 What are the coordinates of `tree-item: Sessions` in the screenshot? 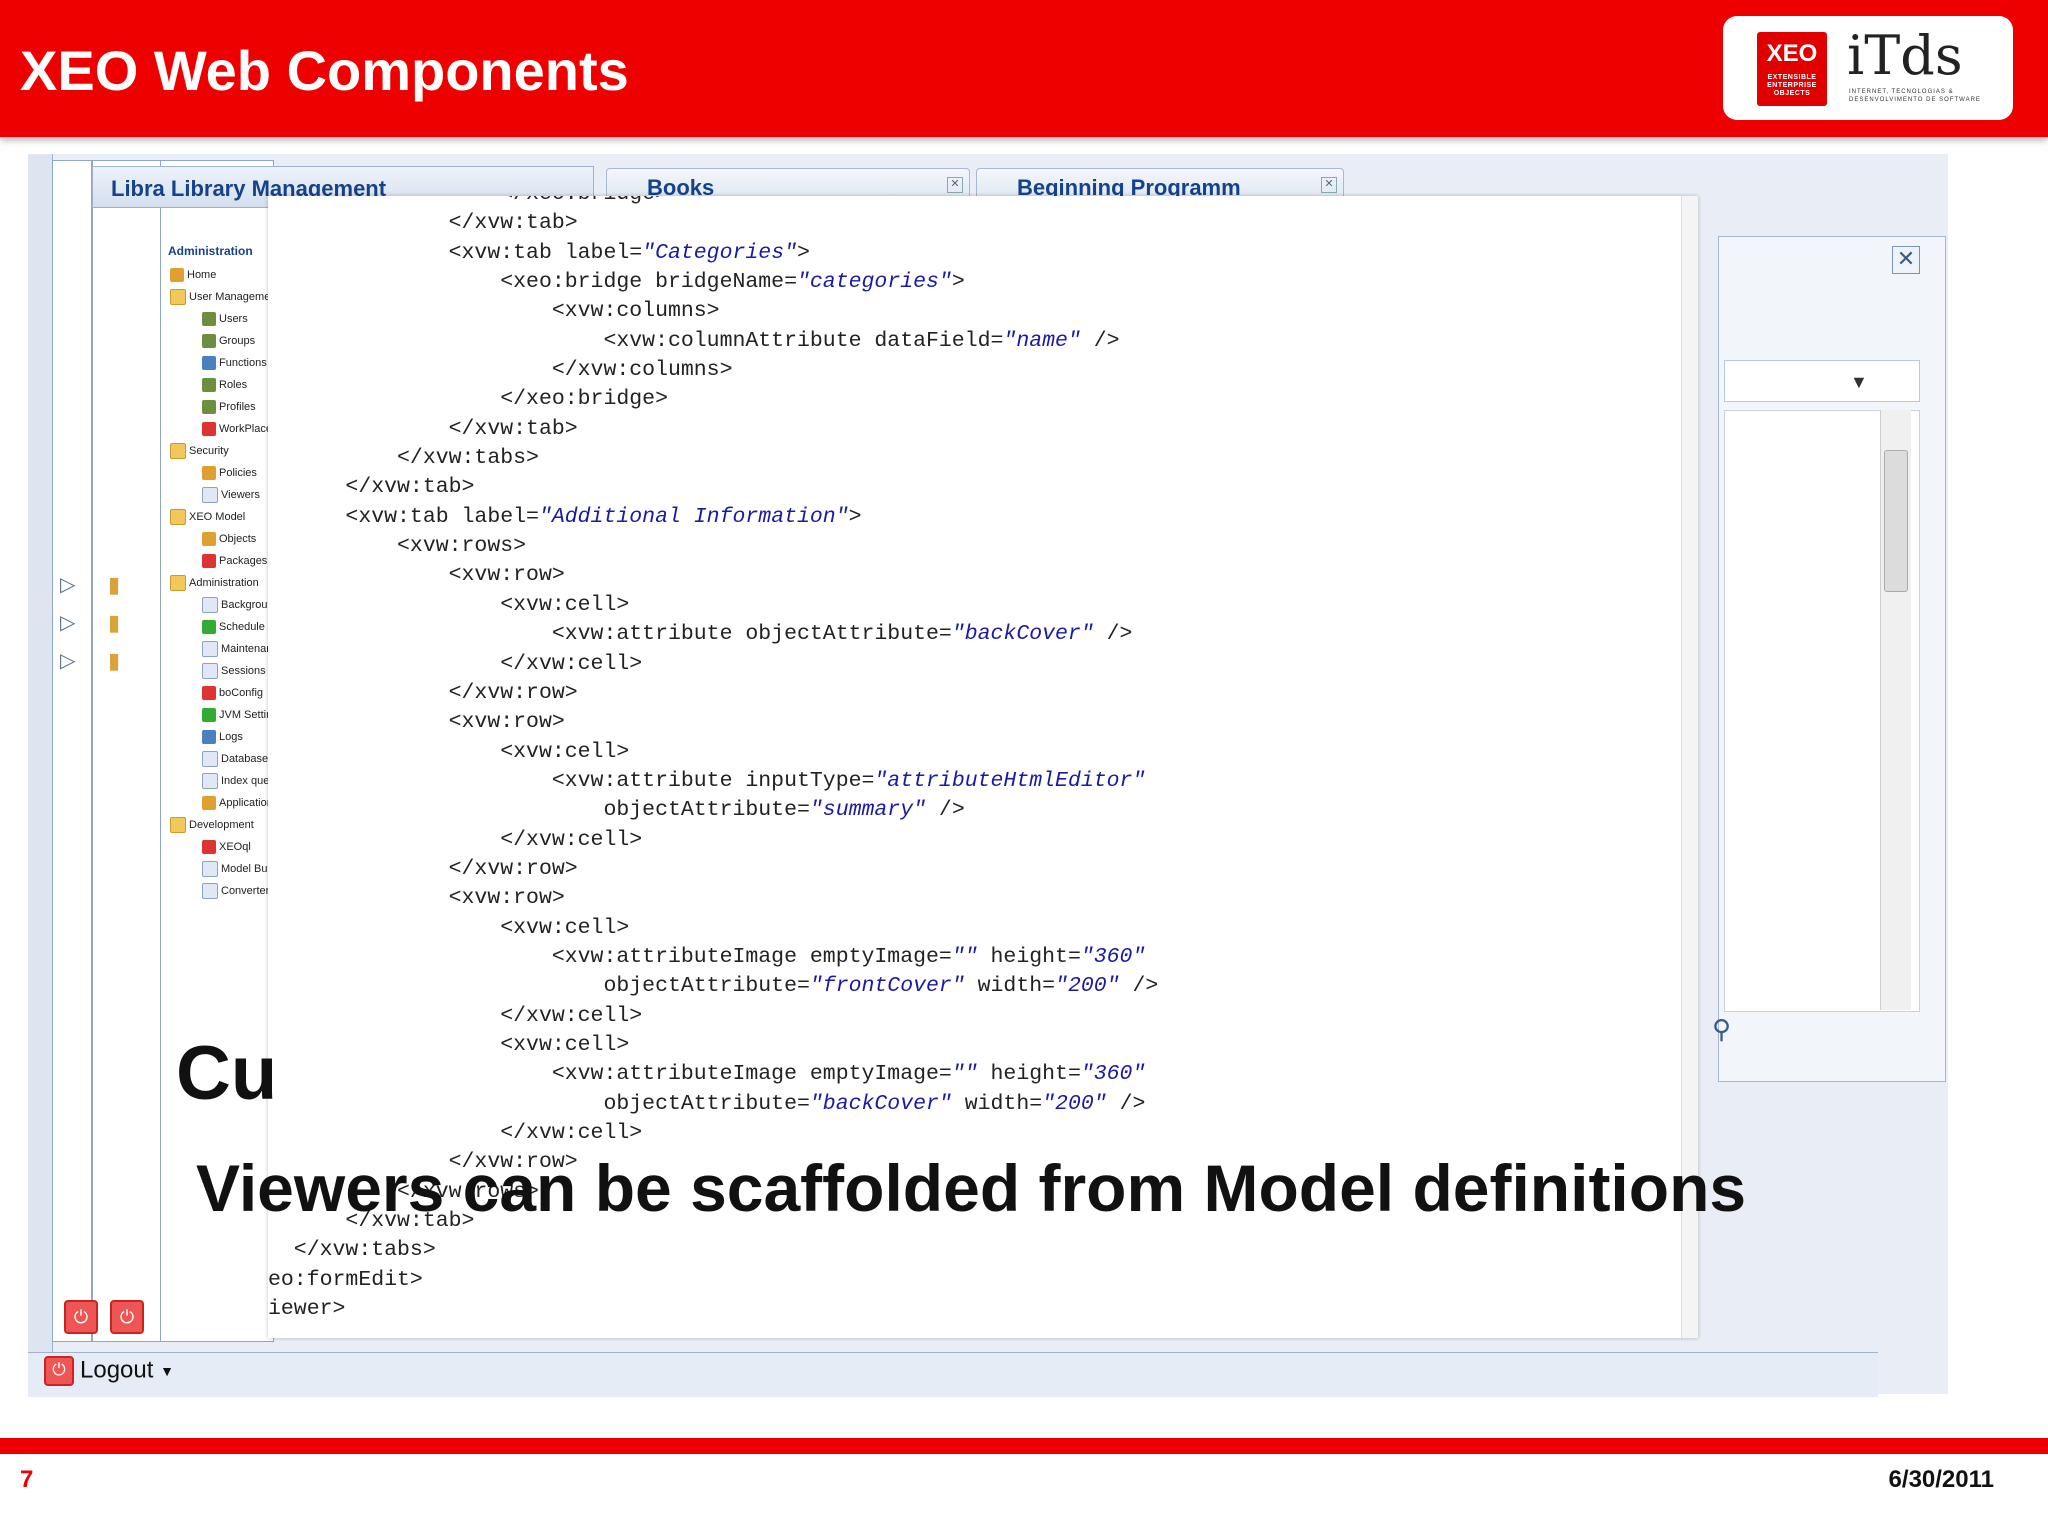 It's located at (217, 671).